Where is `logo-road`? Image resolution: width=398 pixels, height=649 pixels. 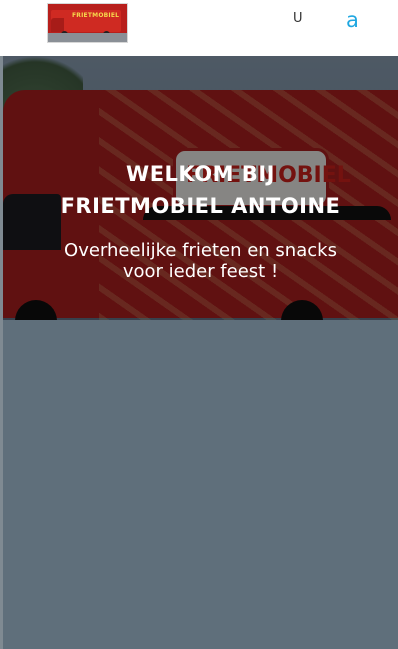
logo-road is located at coordinates (87, 37).